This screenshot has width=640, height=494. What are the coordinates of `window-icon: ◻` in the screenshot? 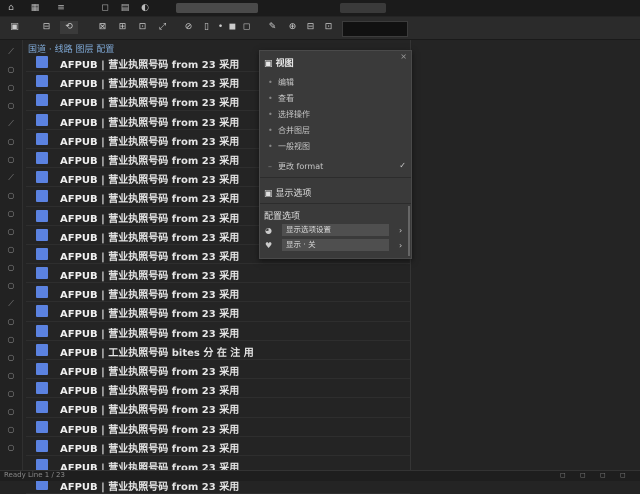 It's located at (105, 8).